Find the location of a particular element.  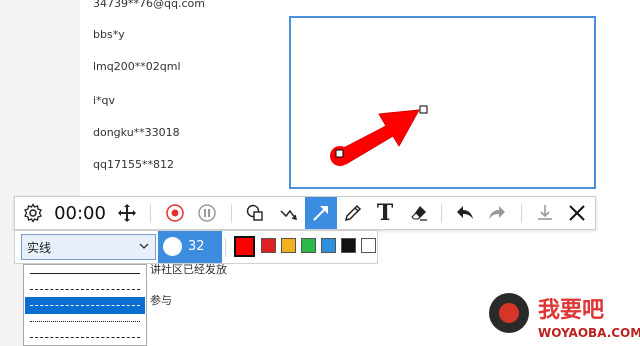

brush-size-value: 32 is located at coordinates (196, 246).